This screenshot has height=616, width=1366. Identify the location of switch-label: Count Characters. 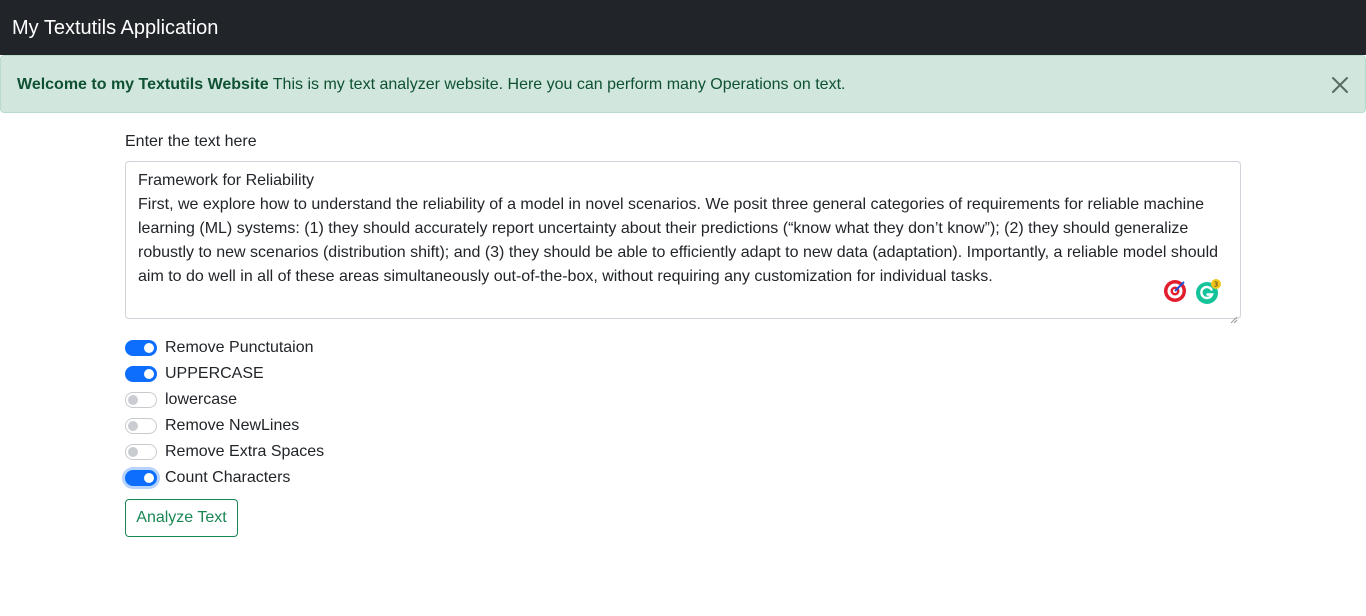
(228, 477).